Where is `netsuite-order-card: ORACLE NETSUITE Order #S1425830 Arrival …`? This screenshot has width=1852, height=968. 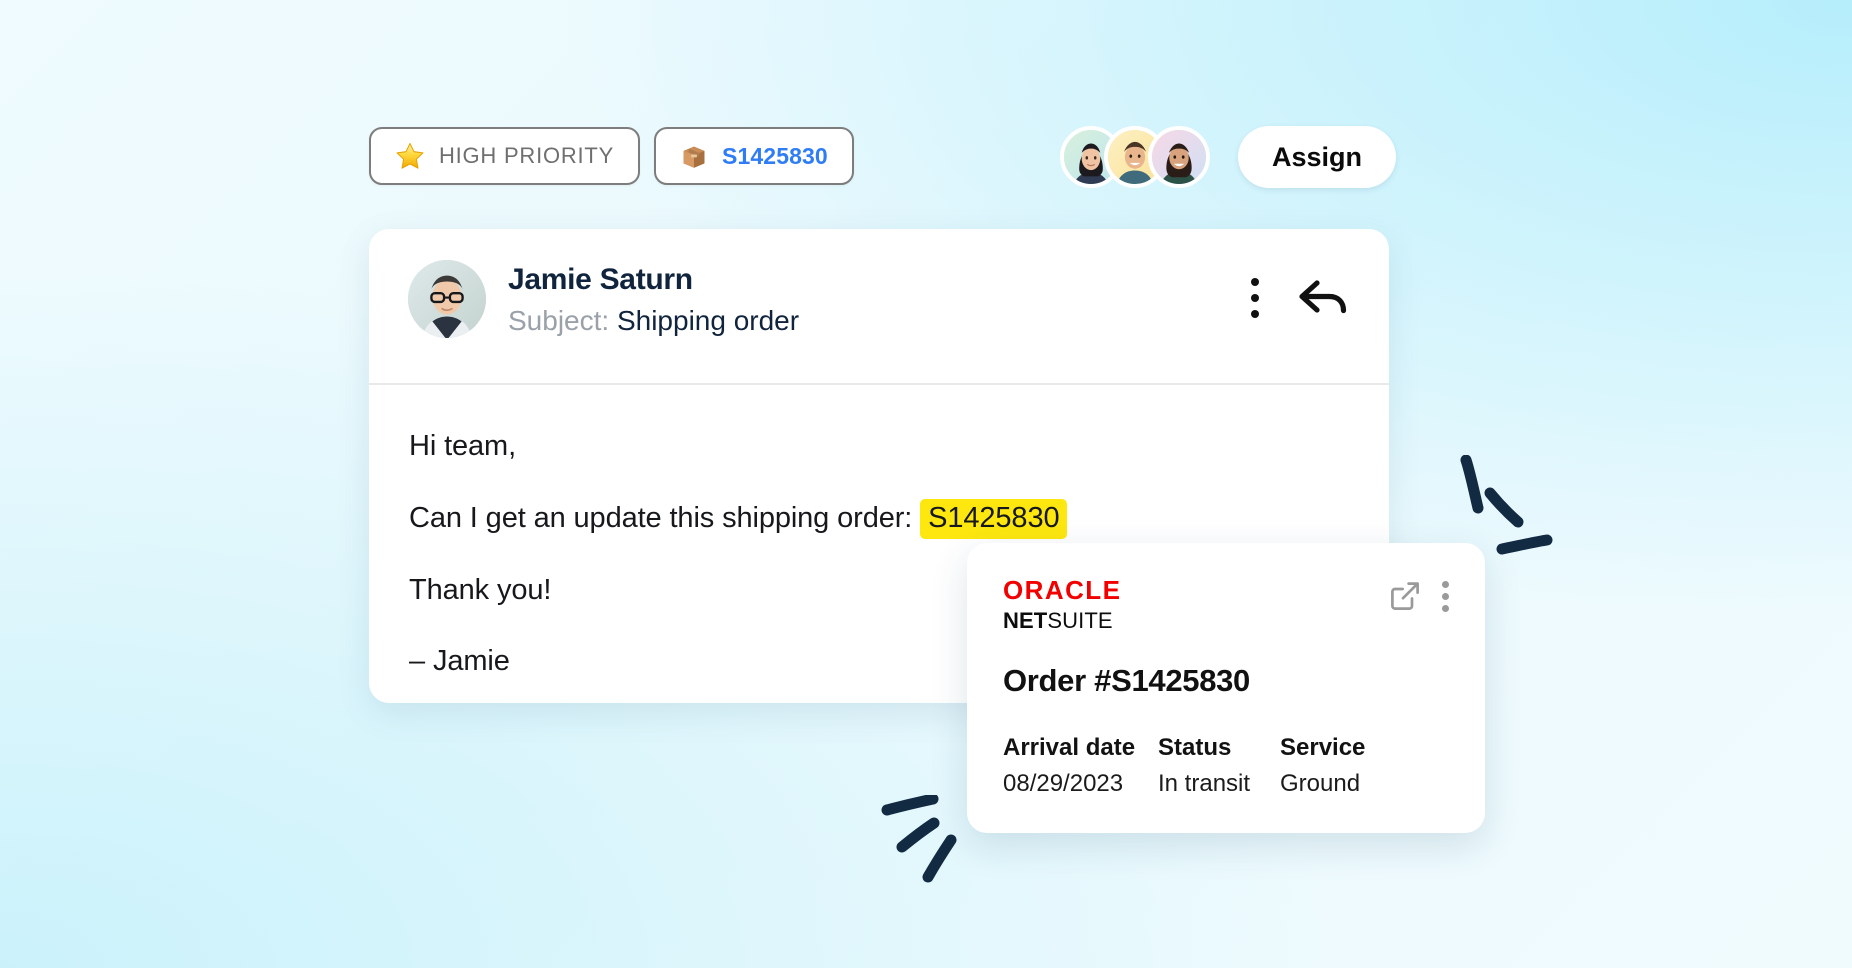
netsuite-order-card: ORACLE NETSUITE Order #S1425830 Arrival … is located at coordinates (1226, 688).